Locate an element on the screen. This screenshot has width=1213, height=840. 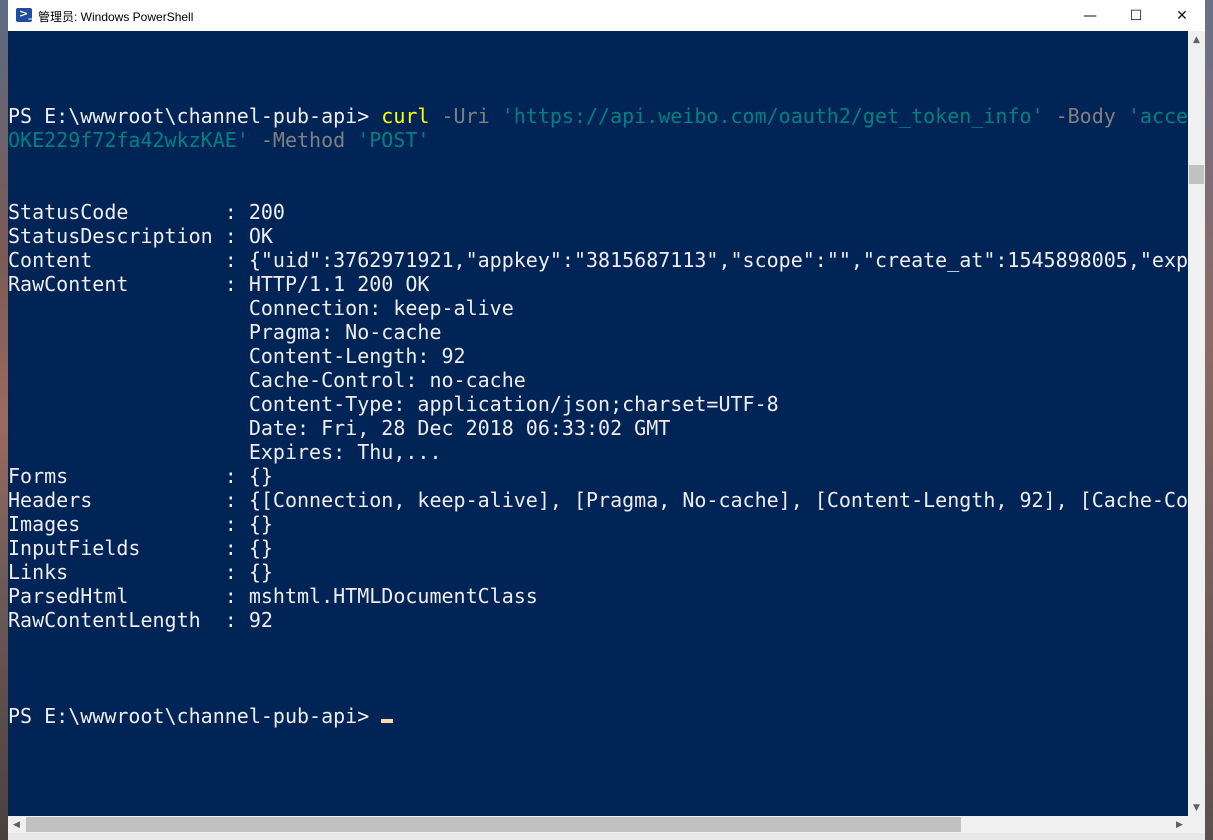
output-row: Content-Length: 92 is located at coordinates (237, 356).